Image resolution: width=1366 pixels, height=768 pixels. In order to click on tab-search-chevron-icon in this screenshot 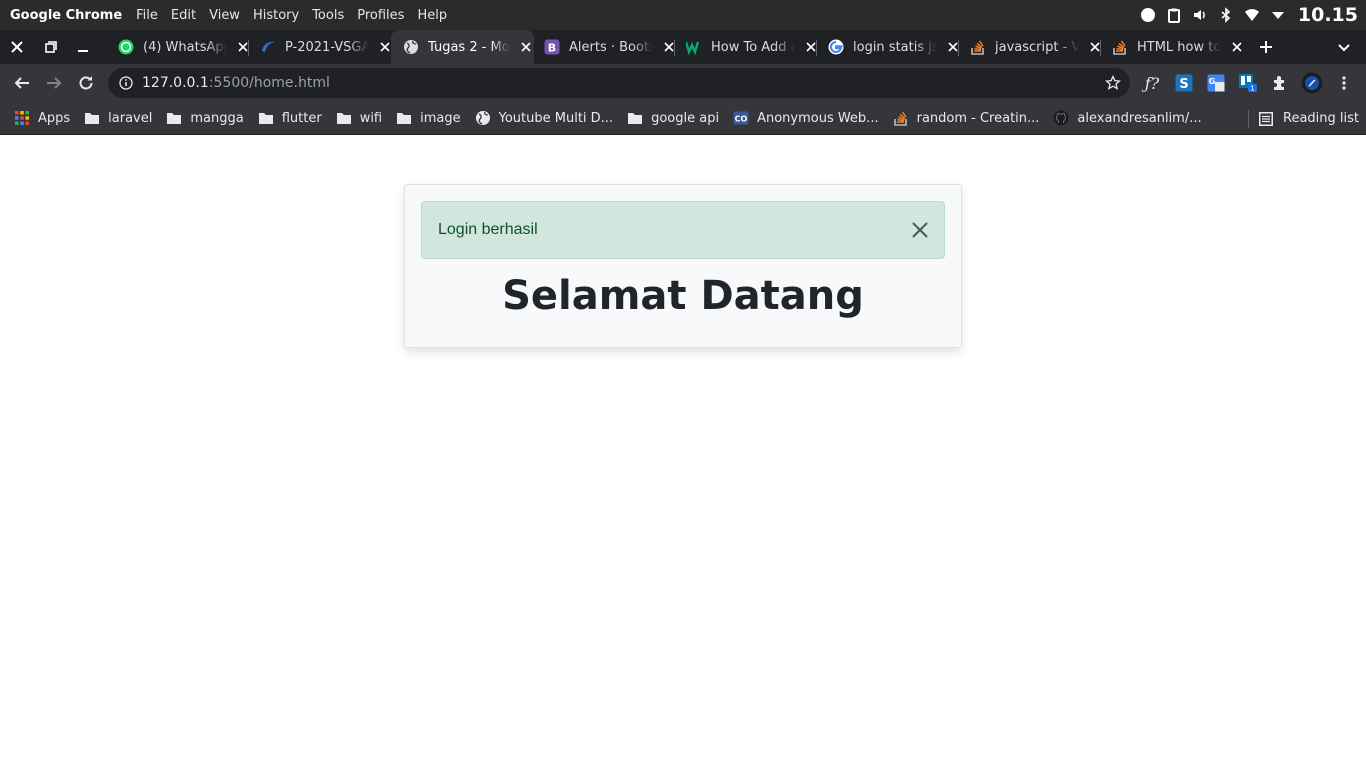, I will do `click(1344, 47)`.